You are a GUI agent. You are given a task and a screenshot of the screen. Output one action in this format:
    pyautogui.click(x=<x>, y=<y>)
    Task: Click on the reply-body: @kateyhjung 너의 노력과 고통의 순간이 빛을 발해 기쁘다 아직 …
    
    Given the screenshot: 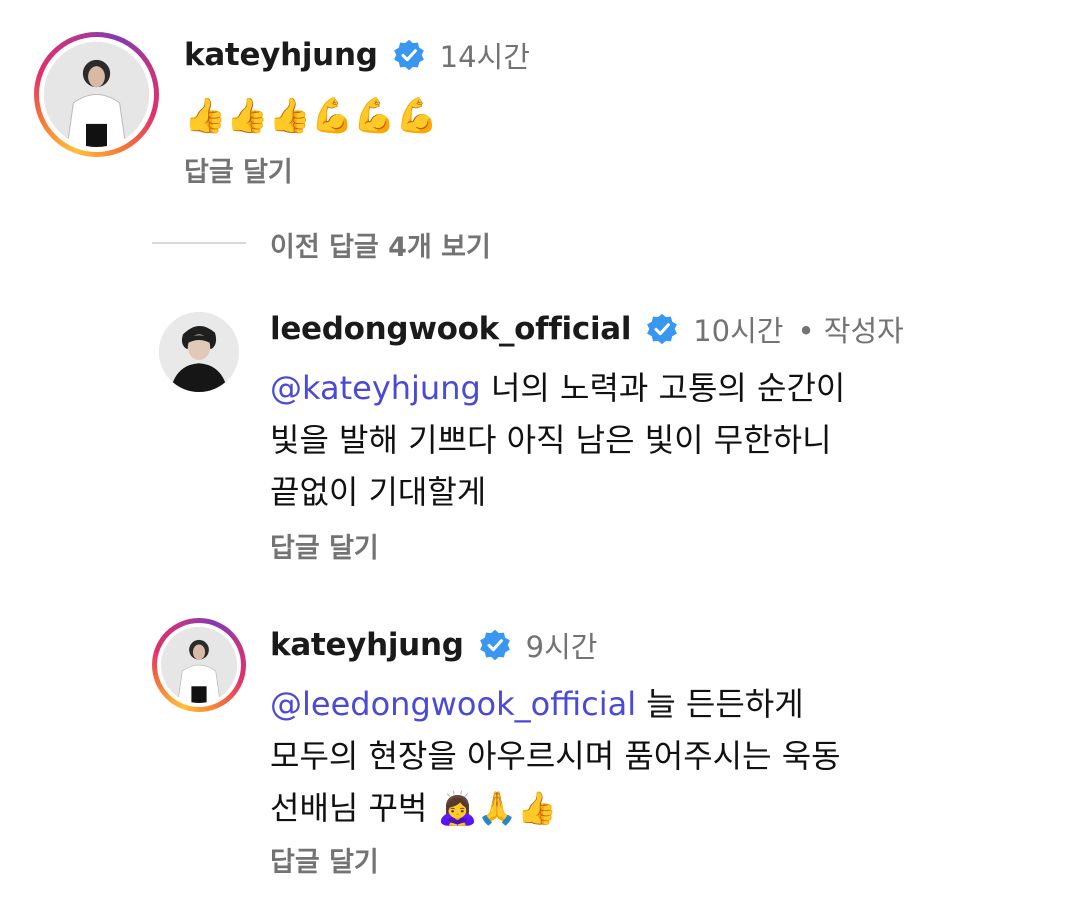 What is the action you would take?
    pyautogui.click(x=557, y=440)
    